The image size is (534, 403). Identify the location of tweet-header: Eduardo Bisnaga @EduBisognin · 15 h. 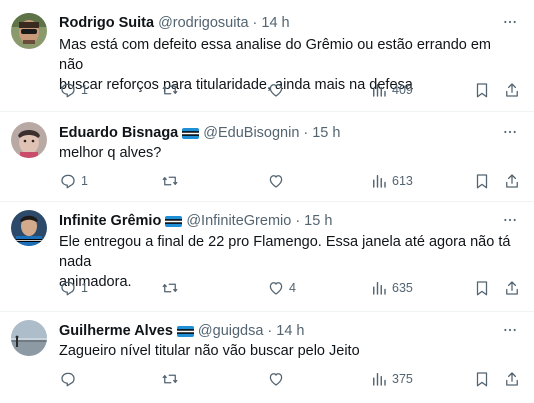
(276, 133).